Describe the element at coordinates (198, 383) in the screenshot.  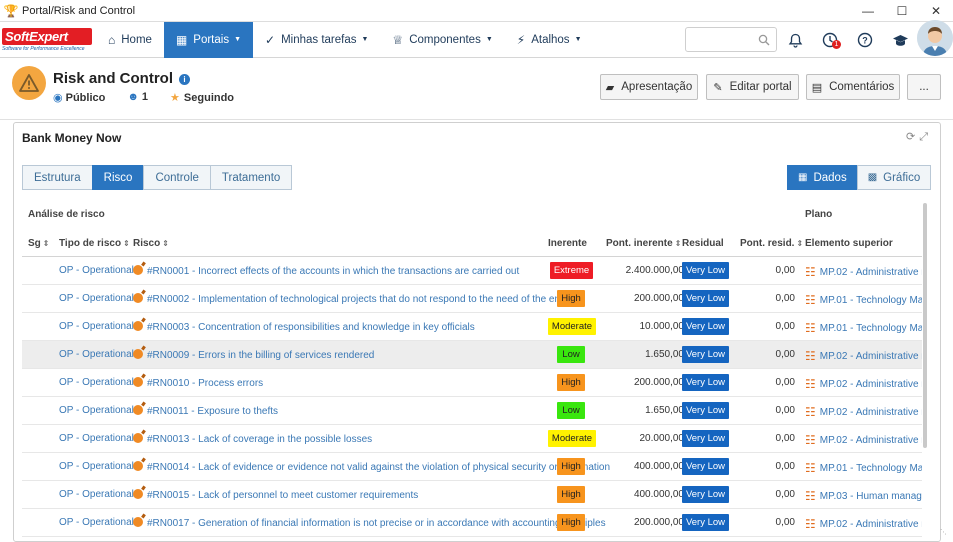
I see `risk-link: #RN0010 - Process errors` at that location.